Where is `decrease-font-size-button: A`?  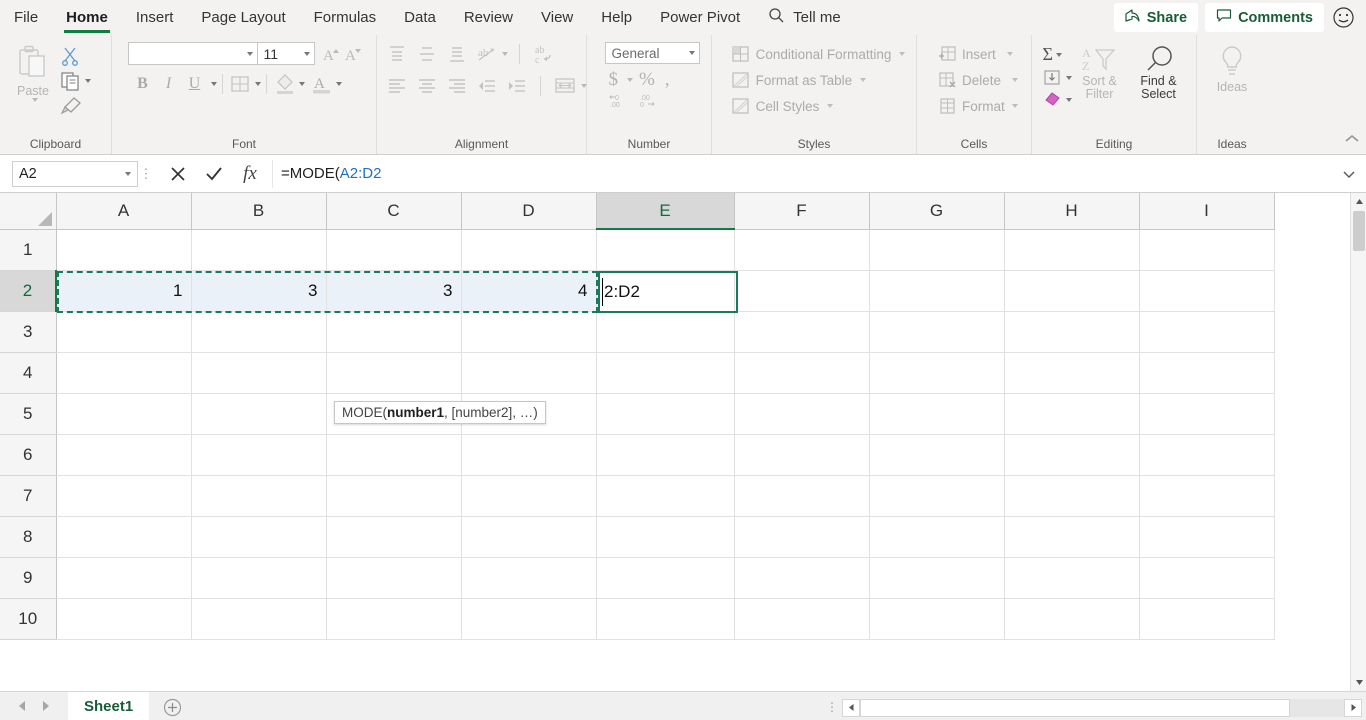 decrease-font-size-button: A is located at coordinates (354, 54).